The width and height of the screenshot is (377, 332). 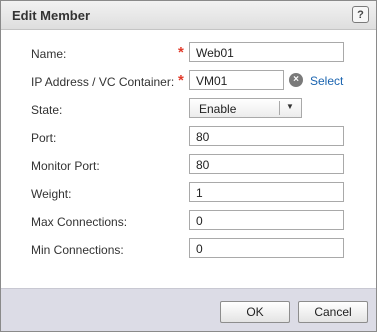 I want to click on ip-address-input: VM01, so click(x=236, y=80).